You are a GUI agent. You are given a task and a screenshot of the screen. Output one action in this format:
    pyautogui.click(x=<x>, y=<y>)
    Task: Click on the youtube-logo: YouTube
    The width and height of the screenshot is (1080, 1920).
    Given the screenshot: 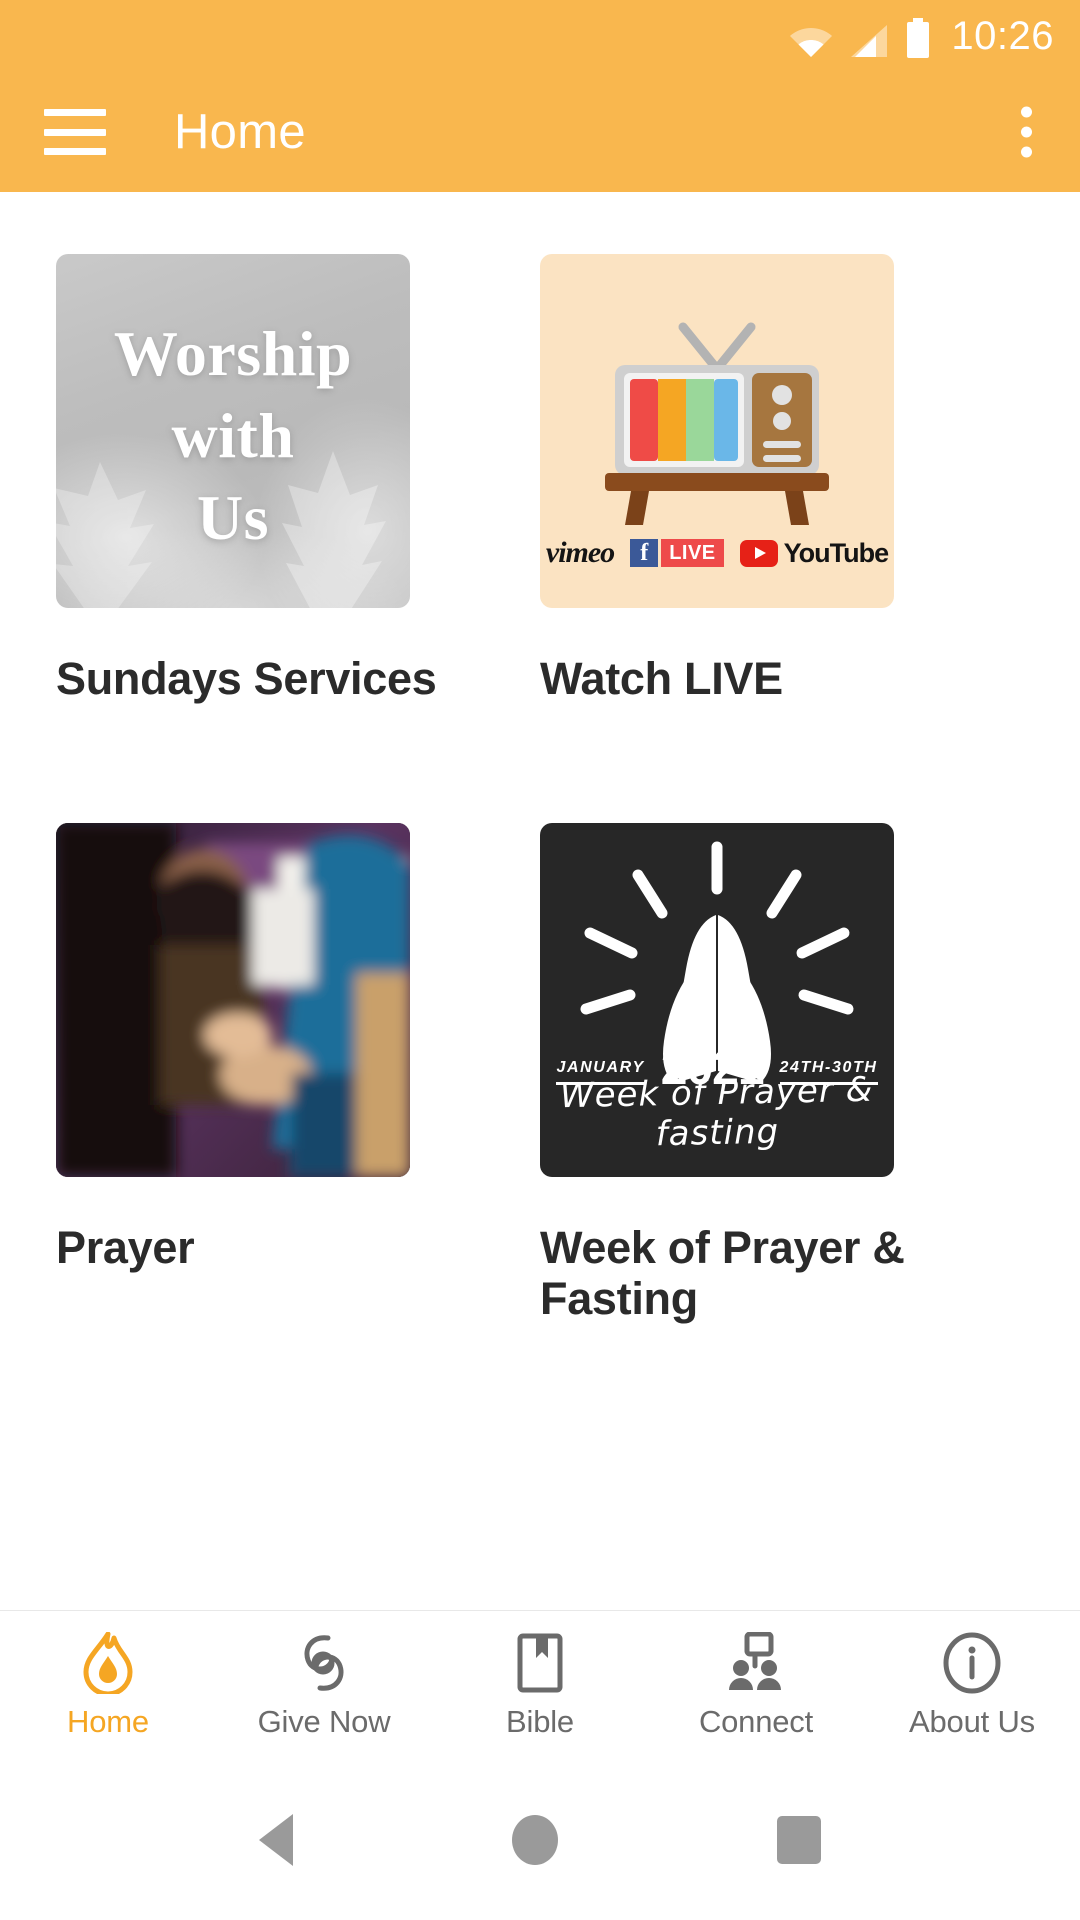 What is the action you would take?
    pyautogui.click(x=814, y=553)
    